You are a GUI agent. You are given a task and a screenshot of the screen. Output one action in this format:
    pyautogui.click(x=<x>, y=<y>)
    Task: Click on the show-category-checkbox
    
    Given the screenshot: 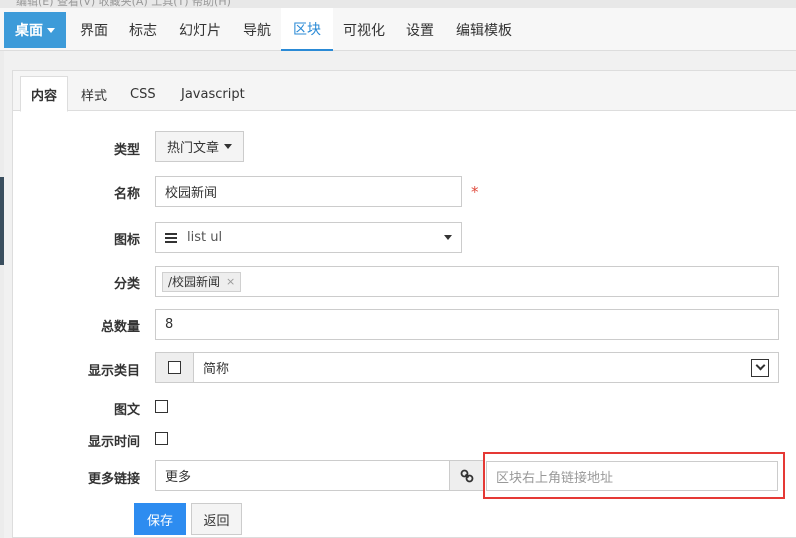 What is the action you would take?
    pyautogui.click(x=174, y=367)
    